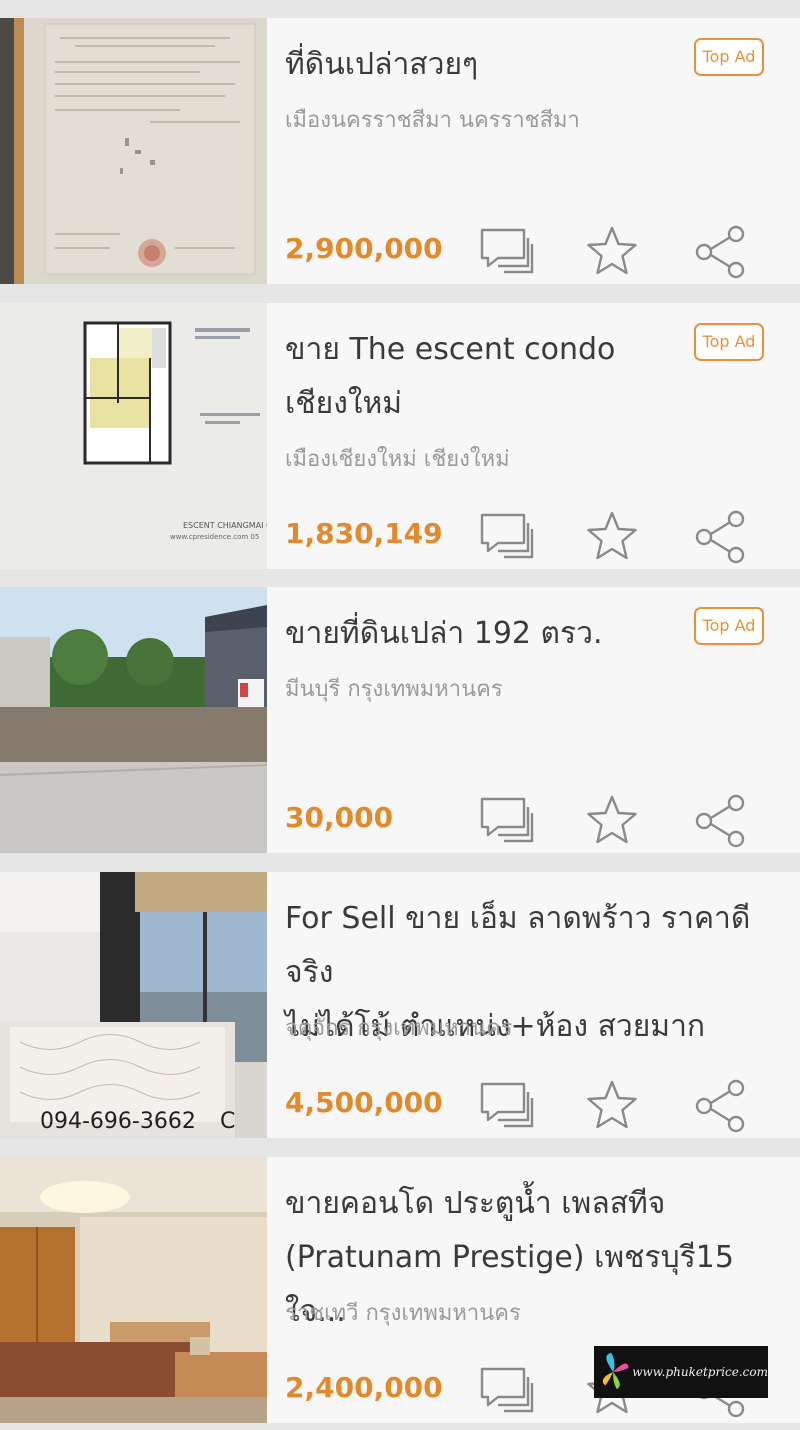  Describe the element at coordinates (339, 817) in the screenshot. I see `listing-price: 30,000` at that location.